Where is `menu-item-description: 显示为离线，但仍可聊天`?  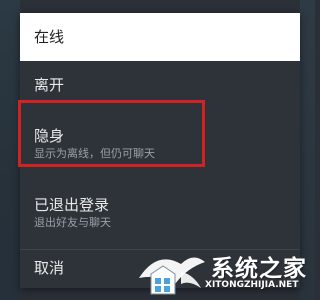 menu-item-description: 显示为离线，但仍可聊天 is located at coordinates (94, 153).